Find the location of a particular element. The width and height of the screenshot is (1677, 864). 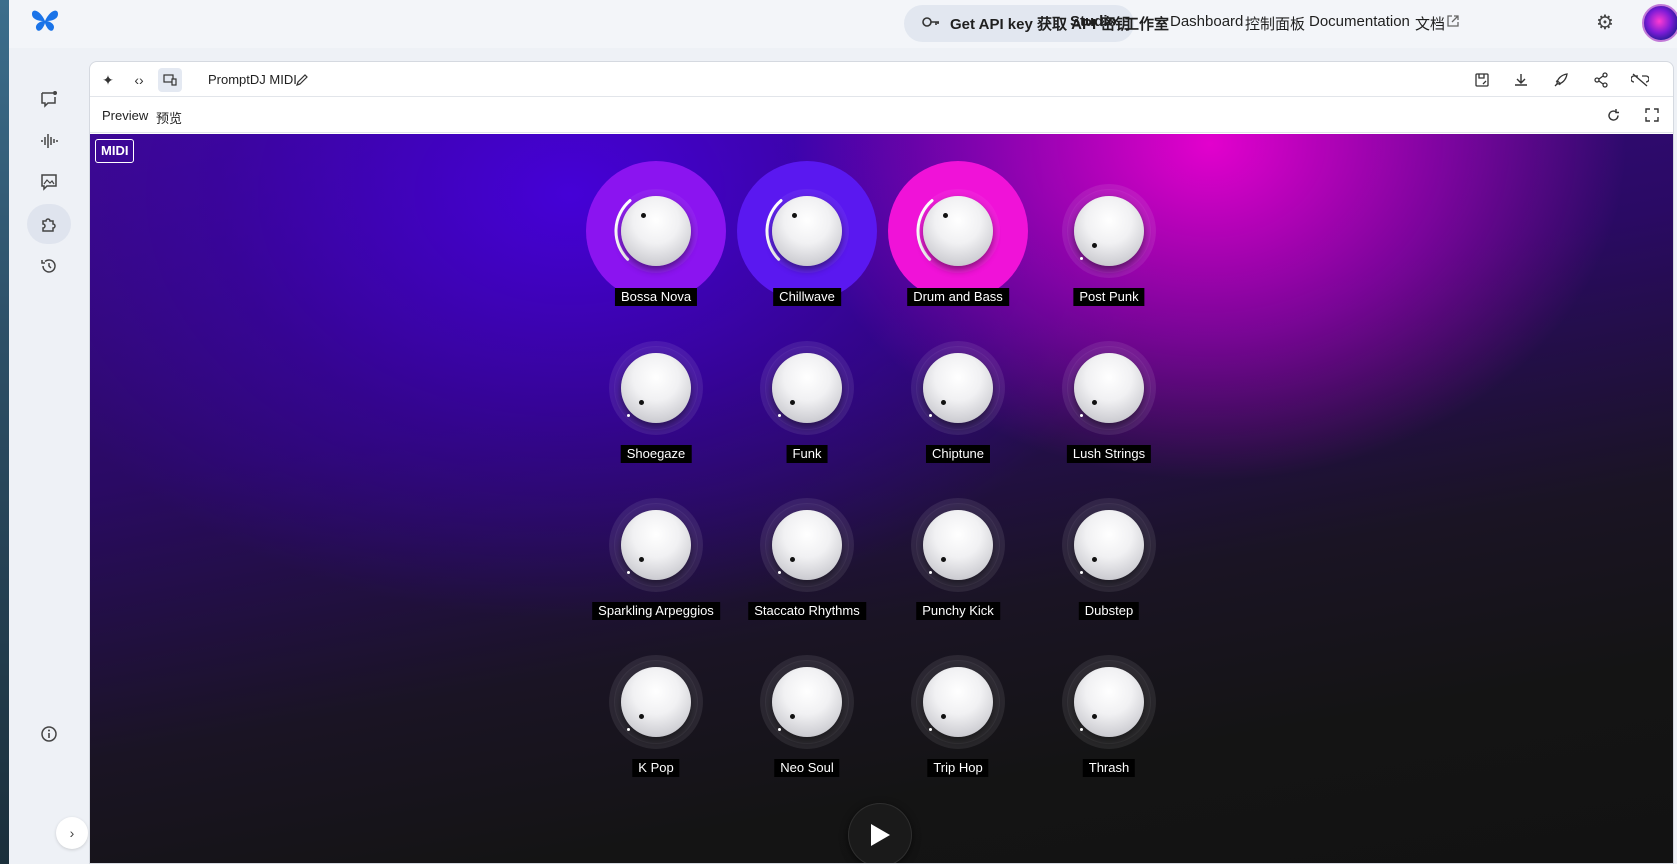

nav-dashboard-zh: 控制面板 is located at coordinates (1275, 23).